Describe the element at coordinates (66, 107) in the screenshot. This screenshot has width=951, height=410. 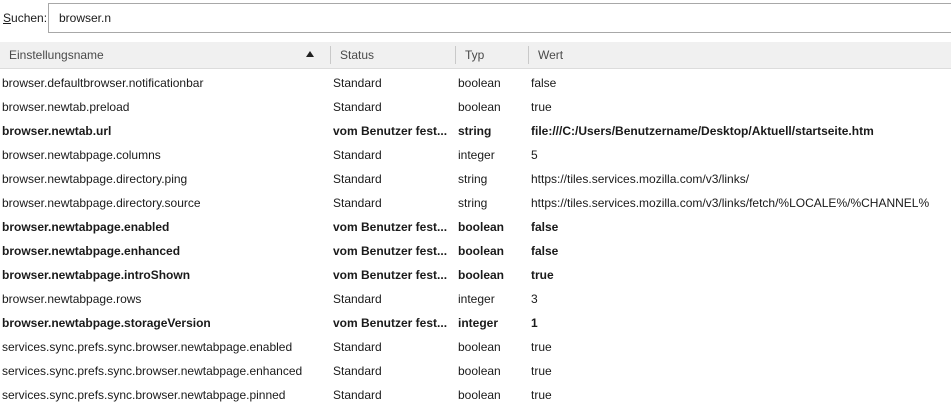
I see `pref-name-cell: browser.newtab.preload` at that location.